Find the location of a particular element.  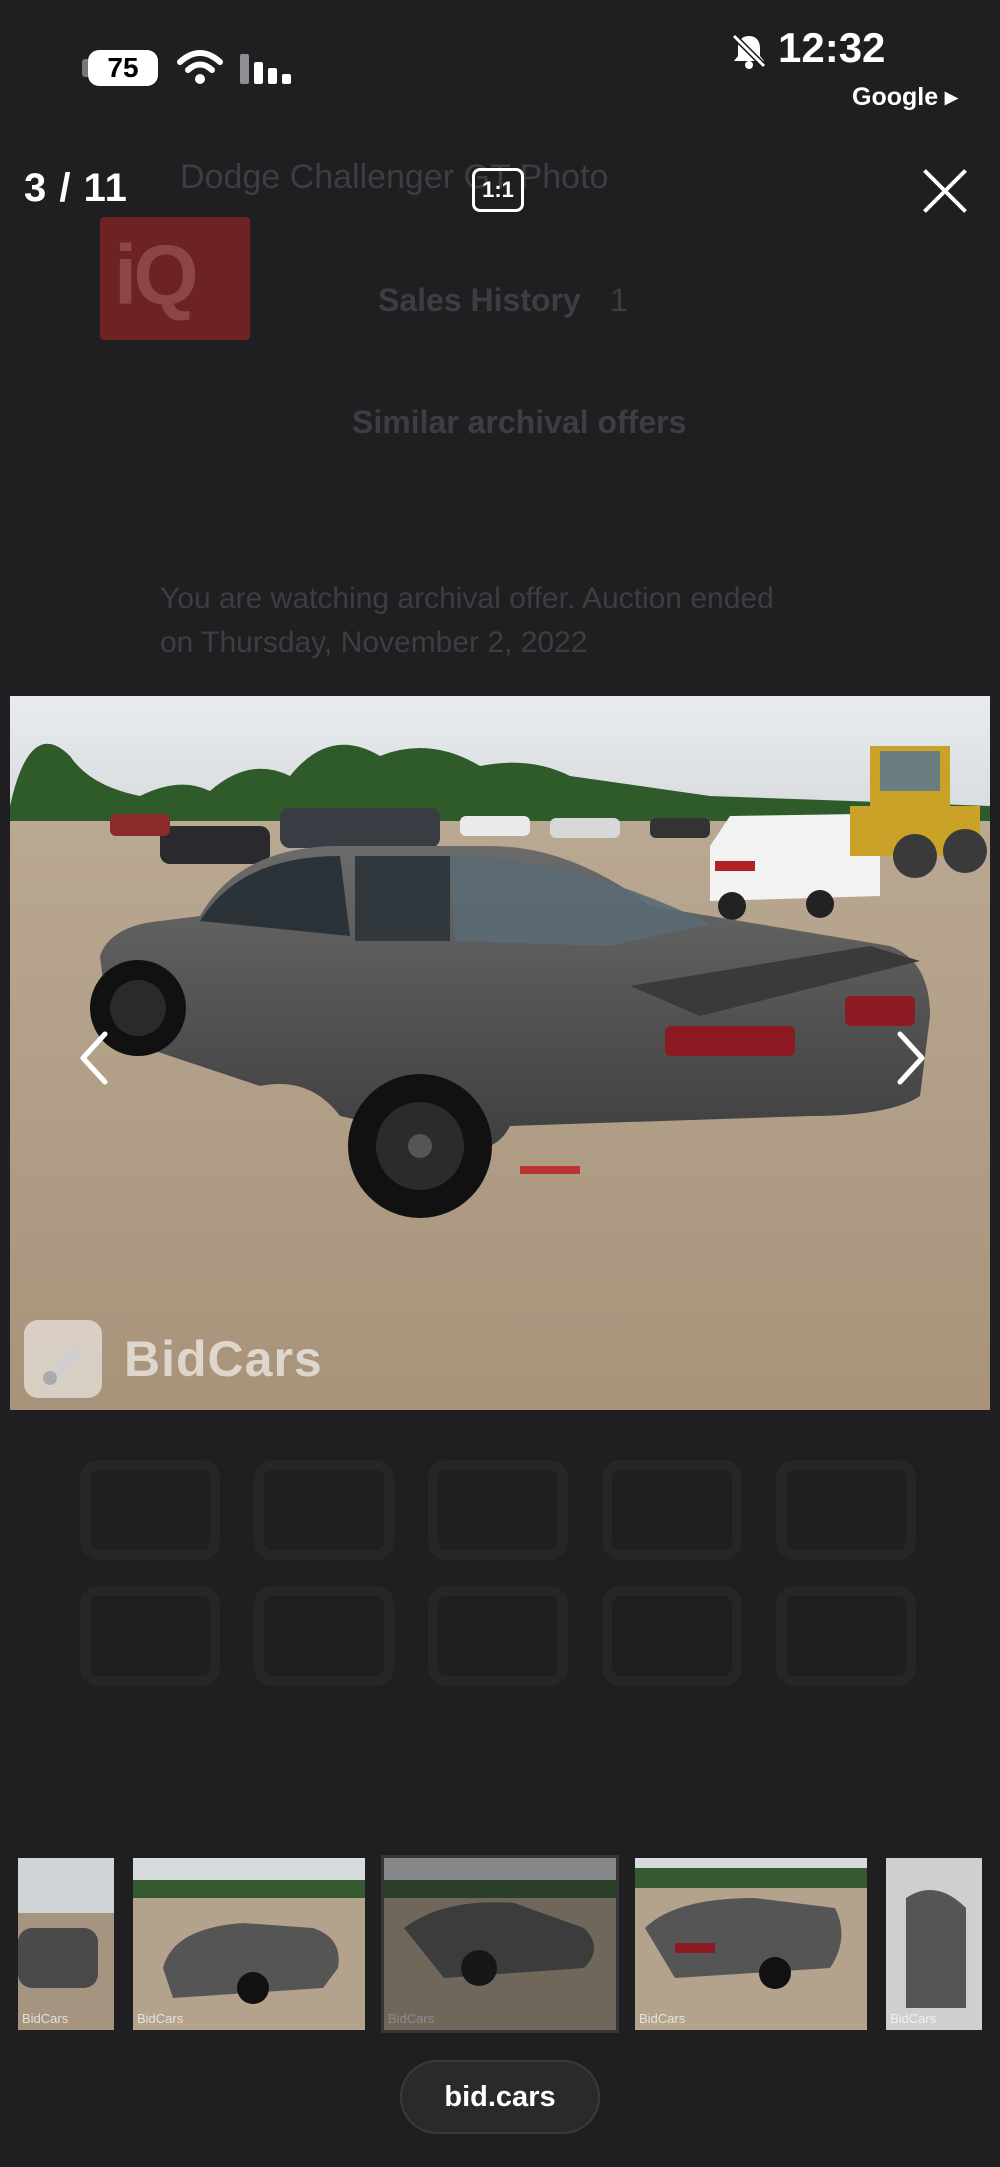

thumbnail-1: BidCars is located at coordinates (66, 1944).